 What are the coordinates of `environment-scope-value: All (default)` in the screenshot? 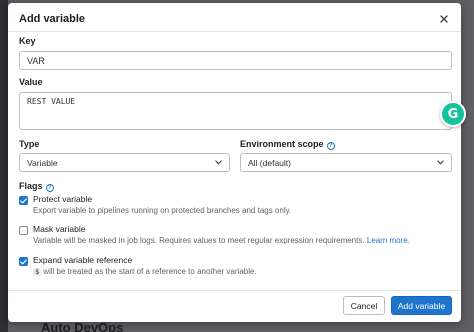 It's located at (269, 162).